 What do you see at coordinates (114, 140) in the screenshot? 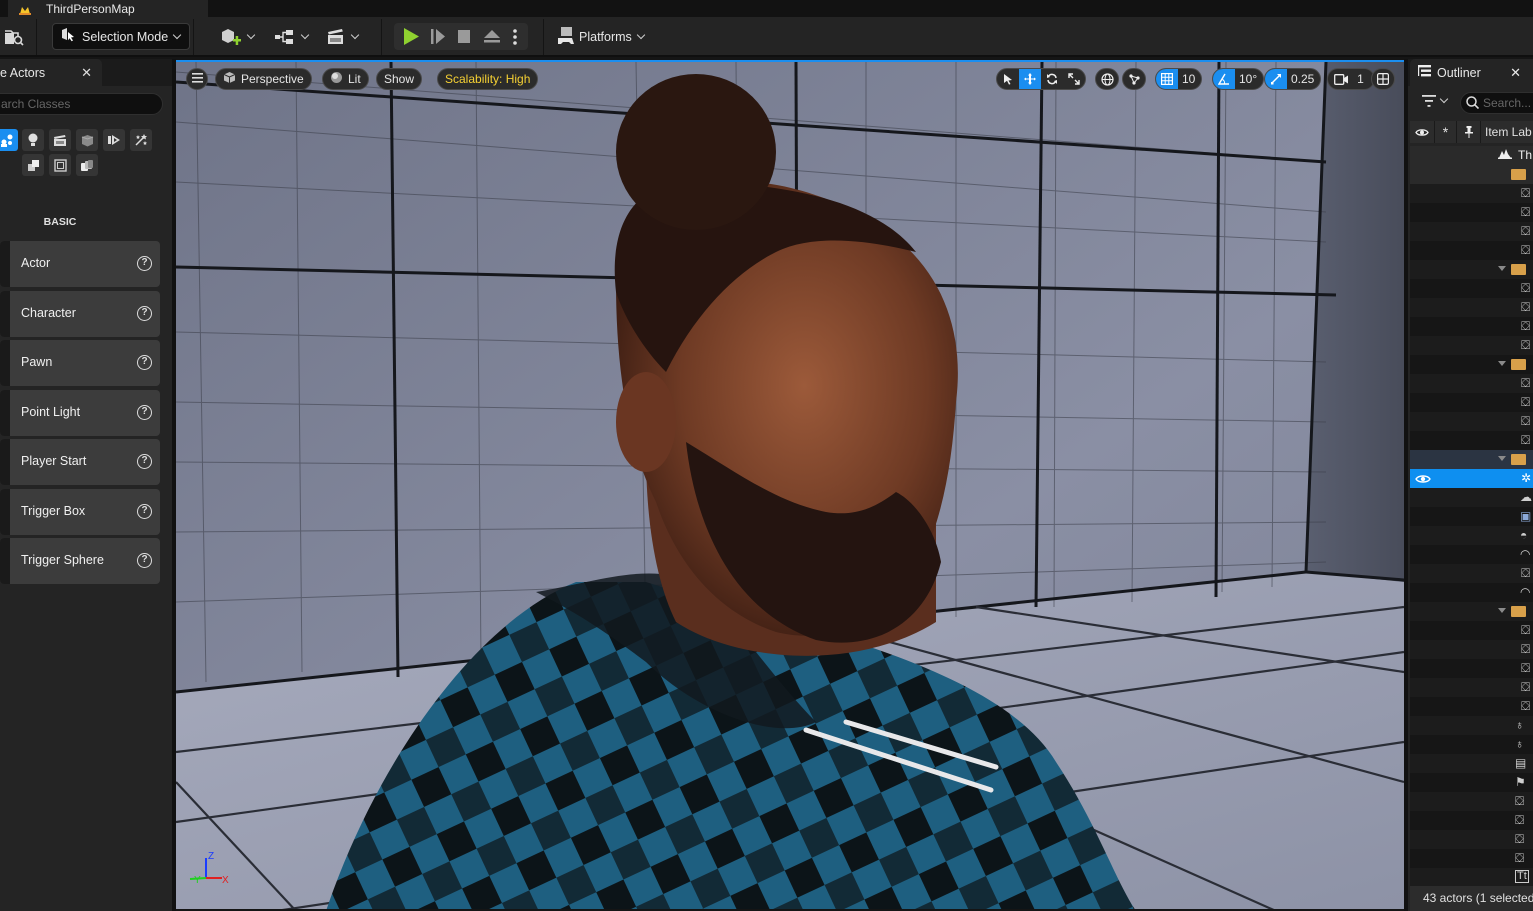
I see `visual-effects-category-icon` at bounding box center [114, 140].